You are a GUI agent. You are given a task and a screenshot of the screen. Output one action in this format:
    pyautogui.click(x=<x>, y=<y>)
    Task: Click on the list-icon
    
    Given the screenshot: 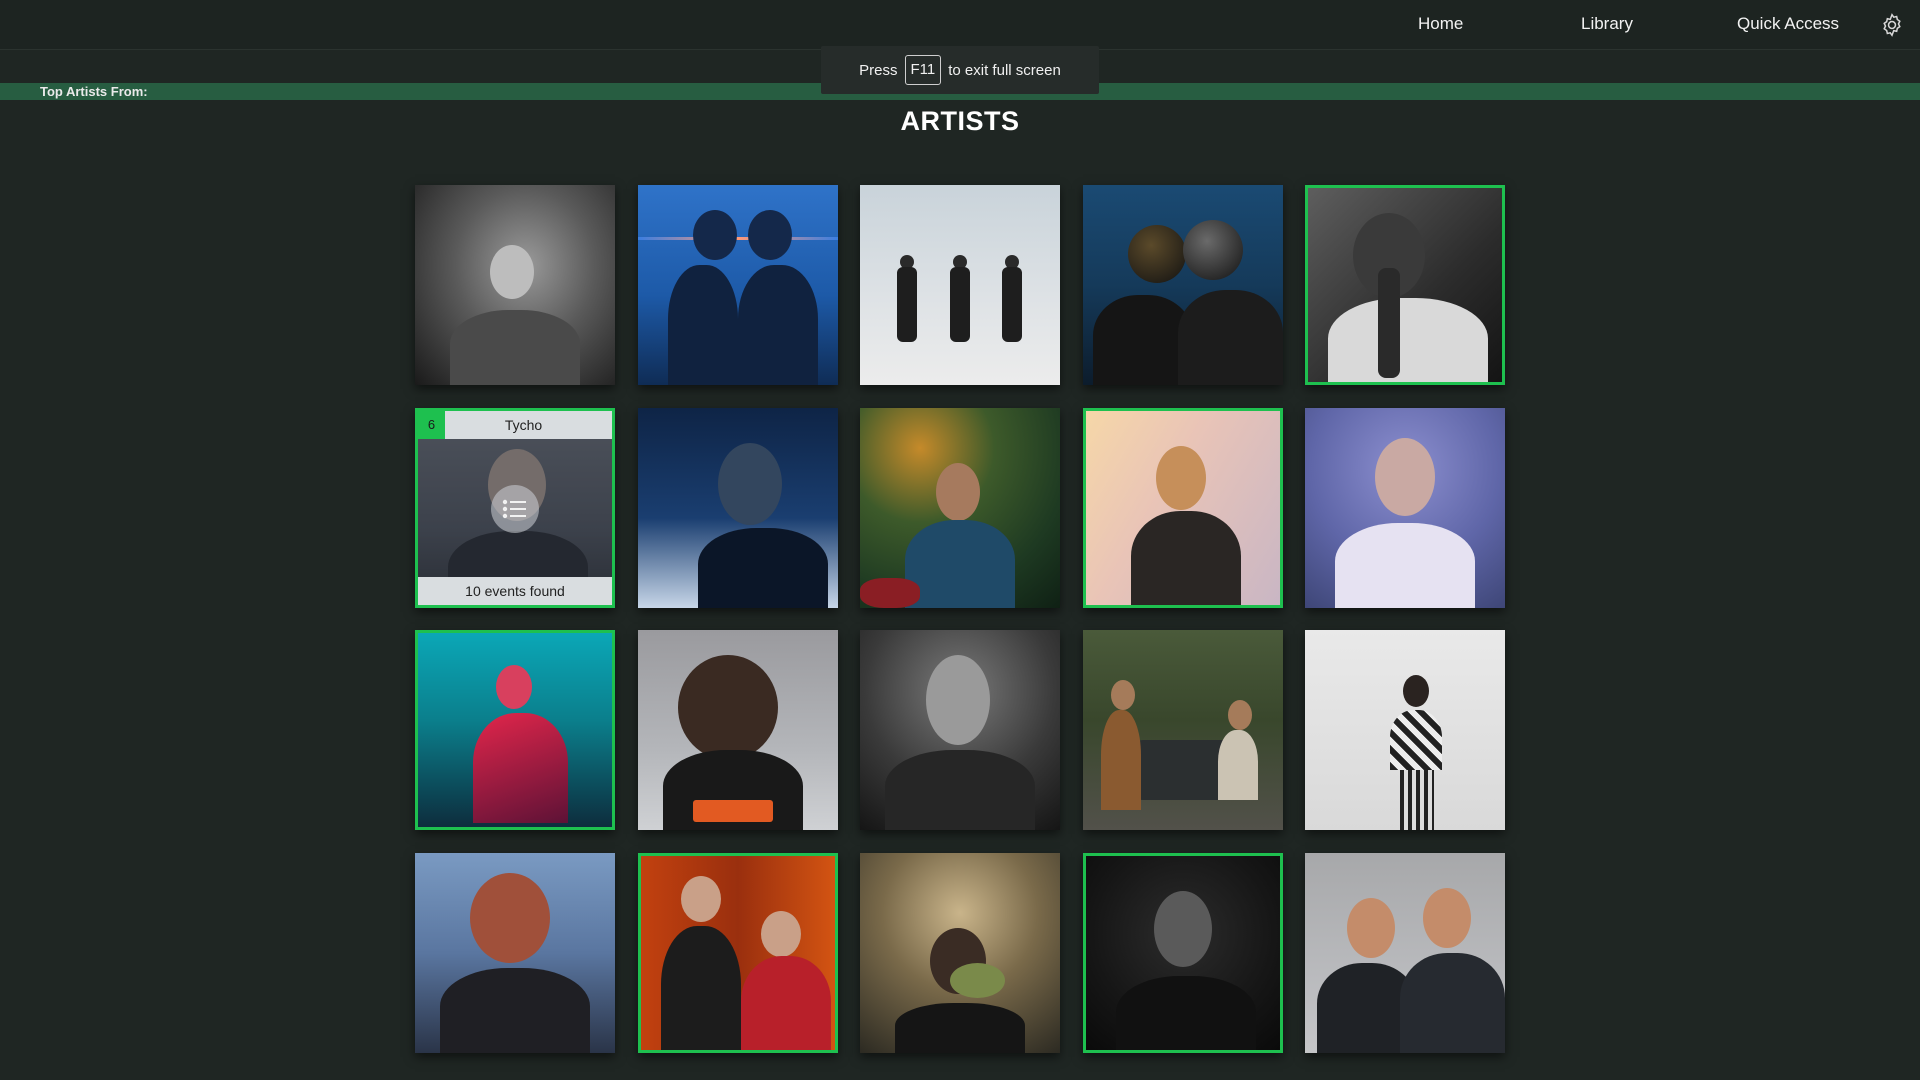 What is the action you would take?
    pyautogui.click(x=515, y=508)
    